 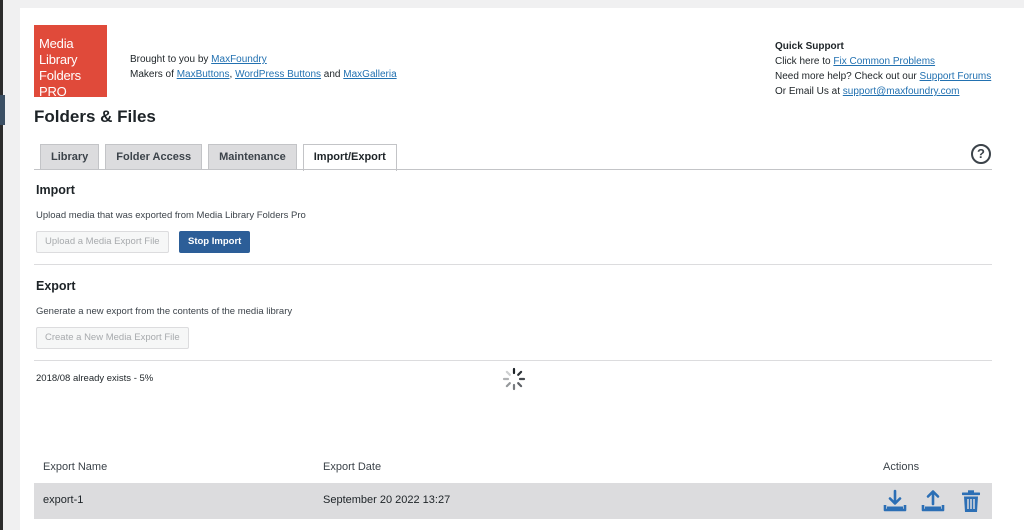 What do you see at coordinates (239, 59) in the screenshot?
I see `maxfoundry-link: MaxFoundry` at bounding box center [239, 59].